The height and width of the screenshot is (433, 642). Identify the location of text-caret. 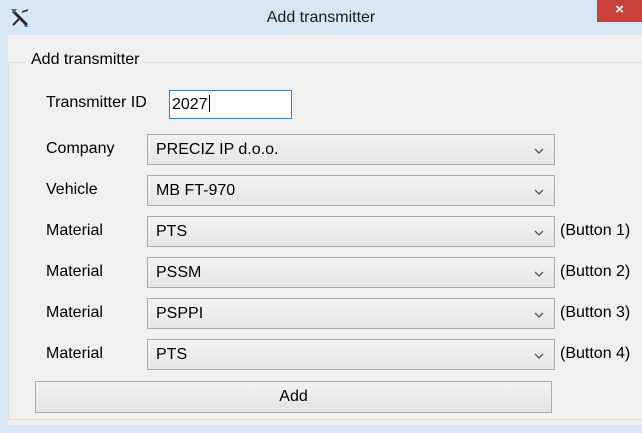
(209, 103).